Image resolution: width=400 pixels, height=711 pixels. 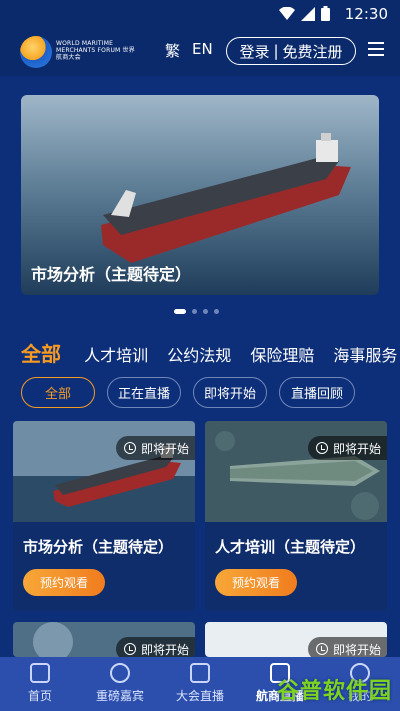 I want to click on tab-talent-training: 人才培训, so click(x=116, y=354).